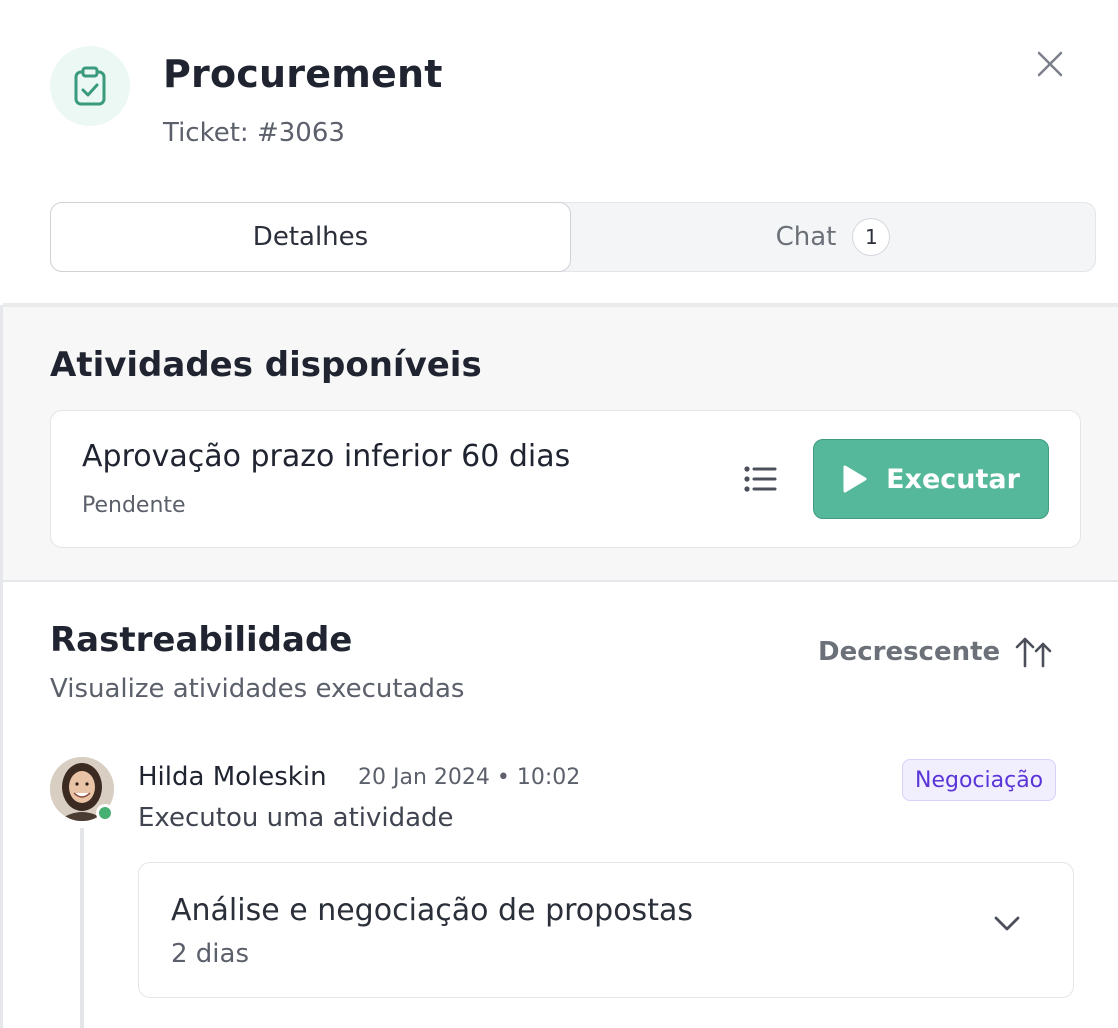 This screenshot has height=1028, width=1118. I want to click on chevron-down-icon, so click(1007, 923).